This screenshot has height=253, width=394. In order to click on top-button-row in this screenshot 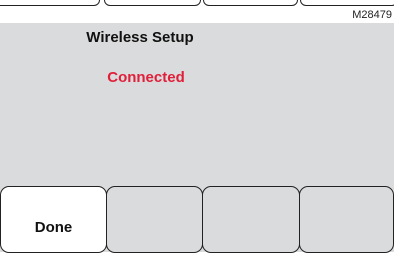, I will do `click(197, 4)`.